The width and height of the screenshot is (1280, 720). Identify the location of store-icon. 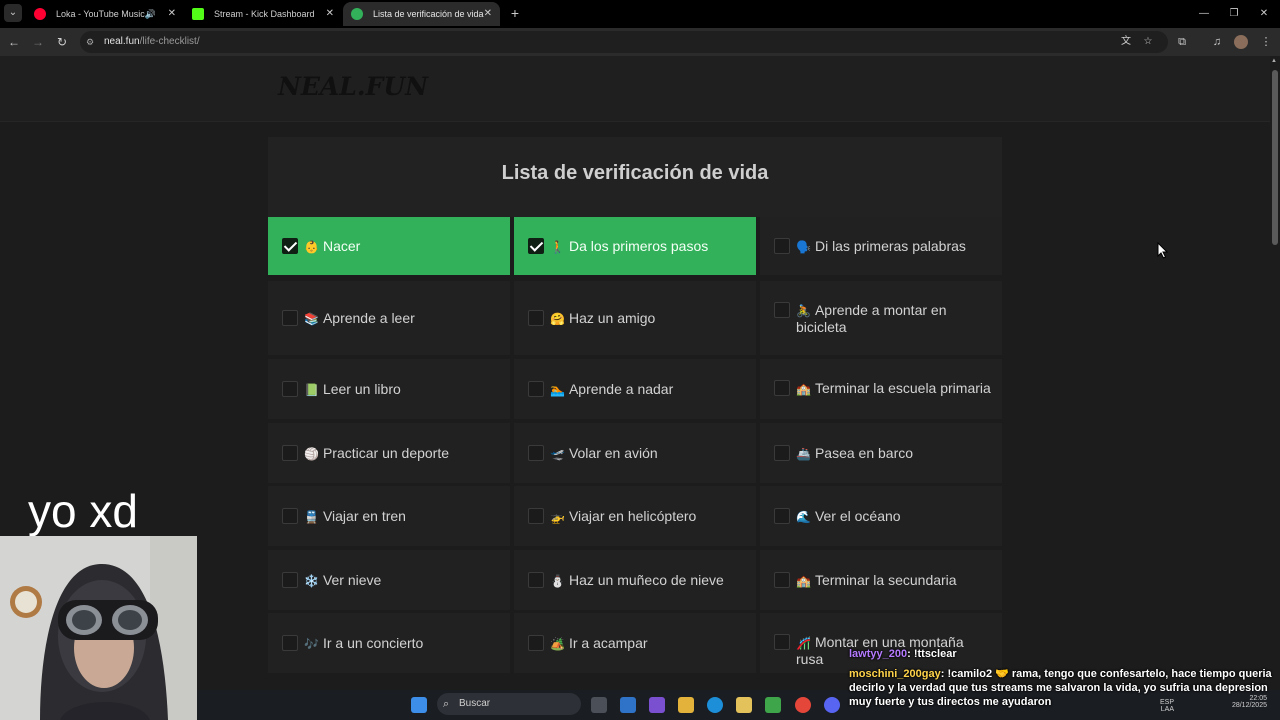
(628, 705).